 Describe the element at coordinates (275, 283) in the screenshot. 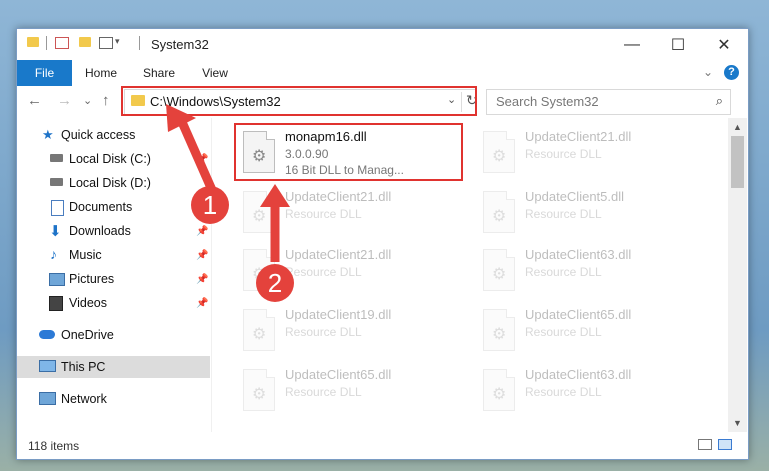

I see `step-2-badge: 2` at that location.